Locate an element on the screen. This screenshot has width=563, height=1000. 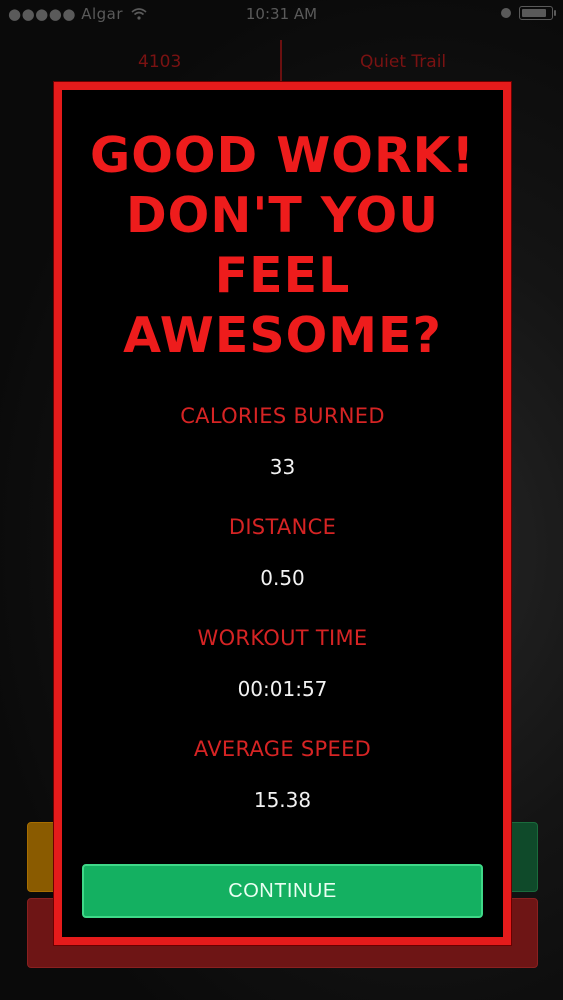
distance-label: DISTANCE is located at coordinates (282, 527).